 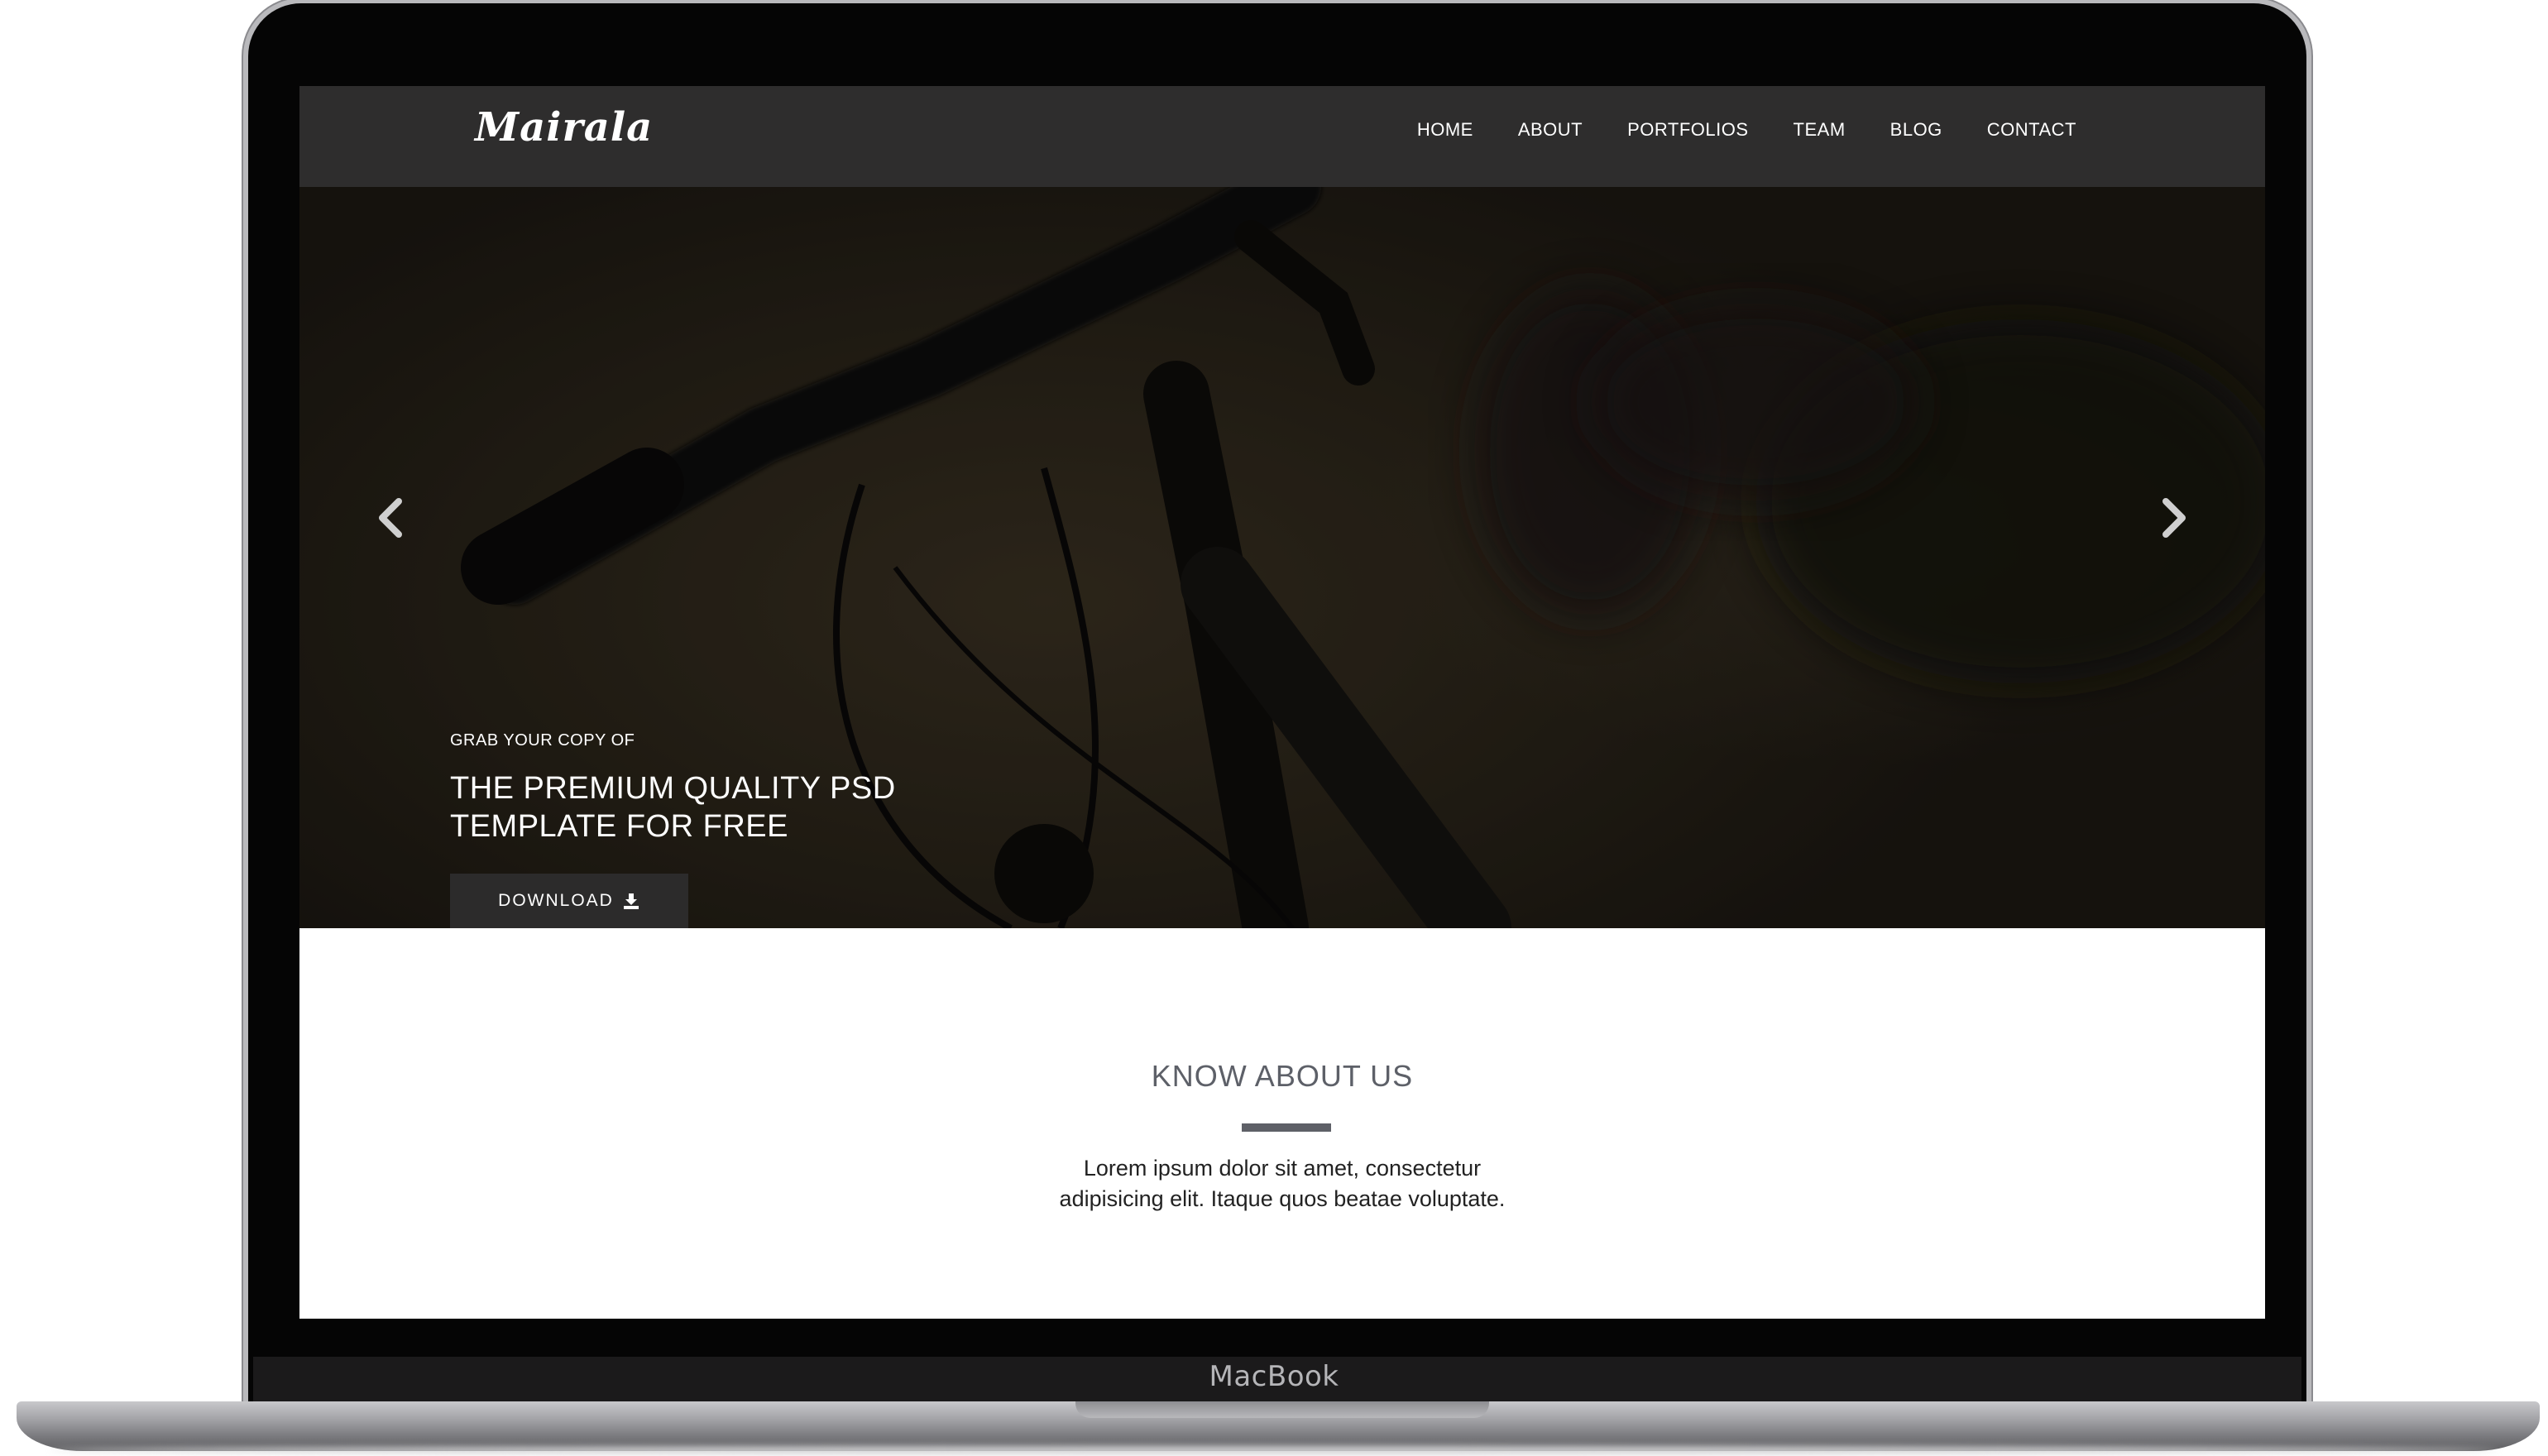 What do you see at coordinates (1820, 130) in the screenshot?
I see `nav-item-team: TEAM` at bounding box center [1820, 130].